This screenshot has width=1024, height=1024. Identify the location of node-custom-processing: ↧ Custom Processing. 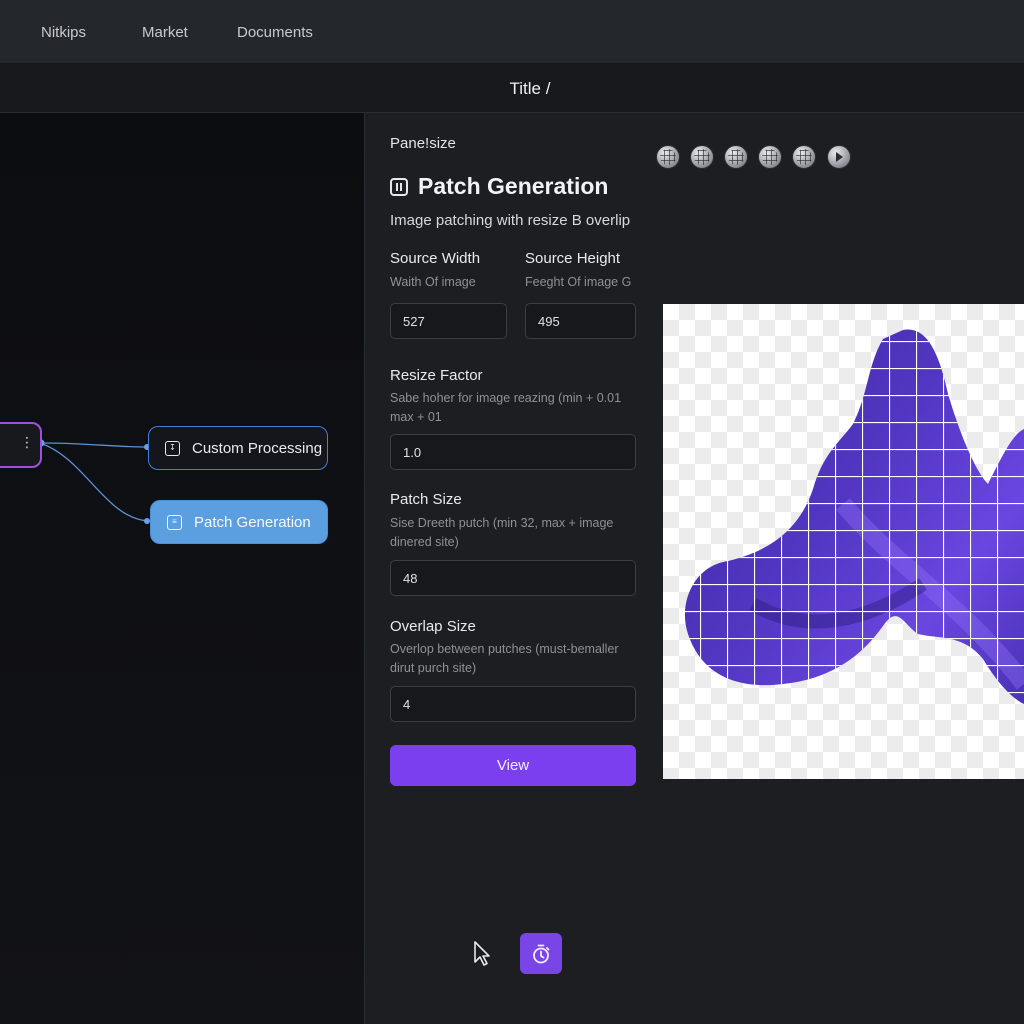
(238, 448).